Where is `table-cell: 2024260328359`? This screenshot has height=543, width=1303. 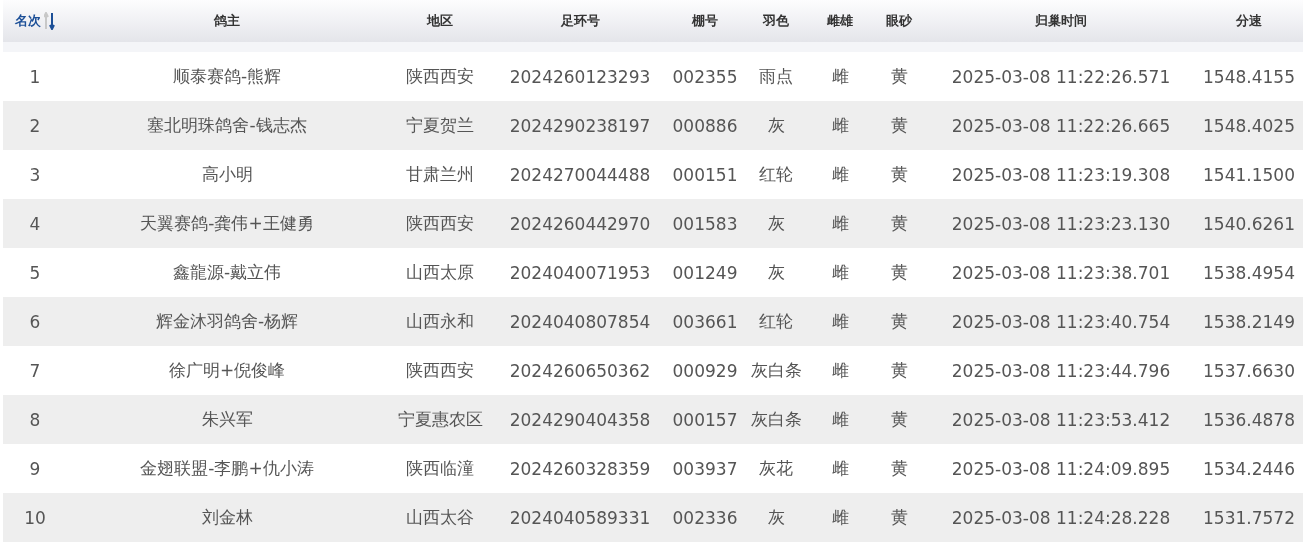 table-cell: 2024260328359 is located at coordinates (580, 468).